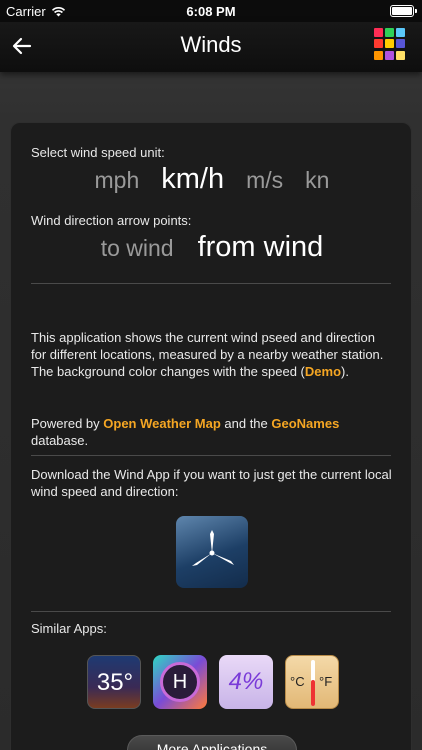  I want to click on demo-link: Demo, so click(323, 371).